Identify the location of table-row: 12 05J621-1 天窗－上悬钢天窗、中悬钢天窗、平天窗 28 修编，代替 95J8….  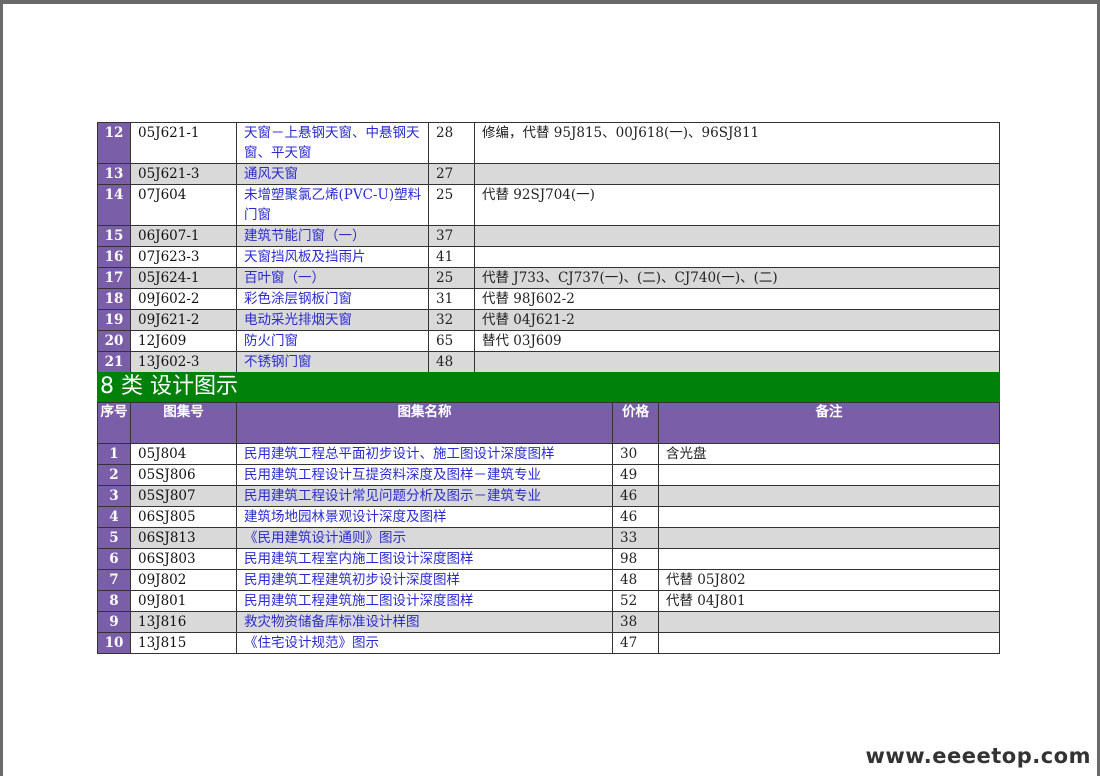
(548, 143).